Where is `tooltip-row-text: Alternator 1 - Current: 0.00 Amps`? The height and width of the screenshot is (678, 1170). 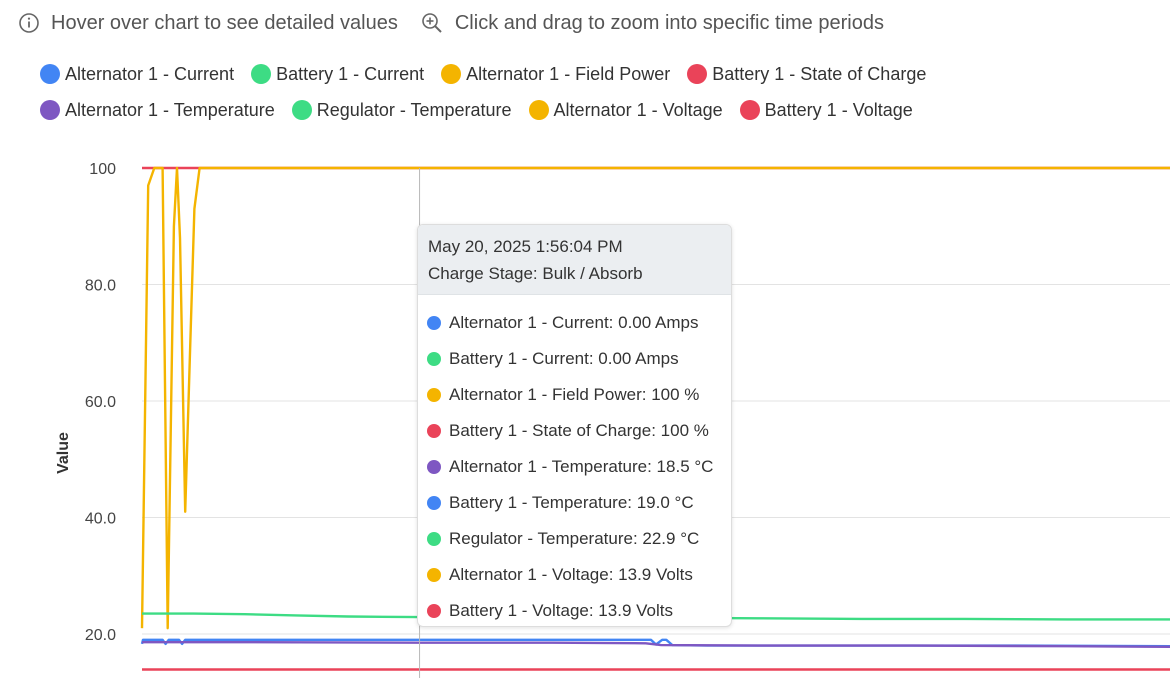
tooltip-row-text: Alternator 1 - Current: 0.00 Amps is located at coordinates (574, 322).